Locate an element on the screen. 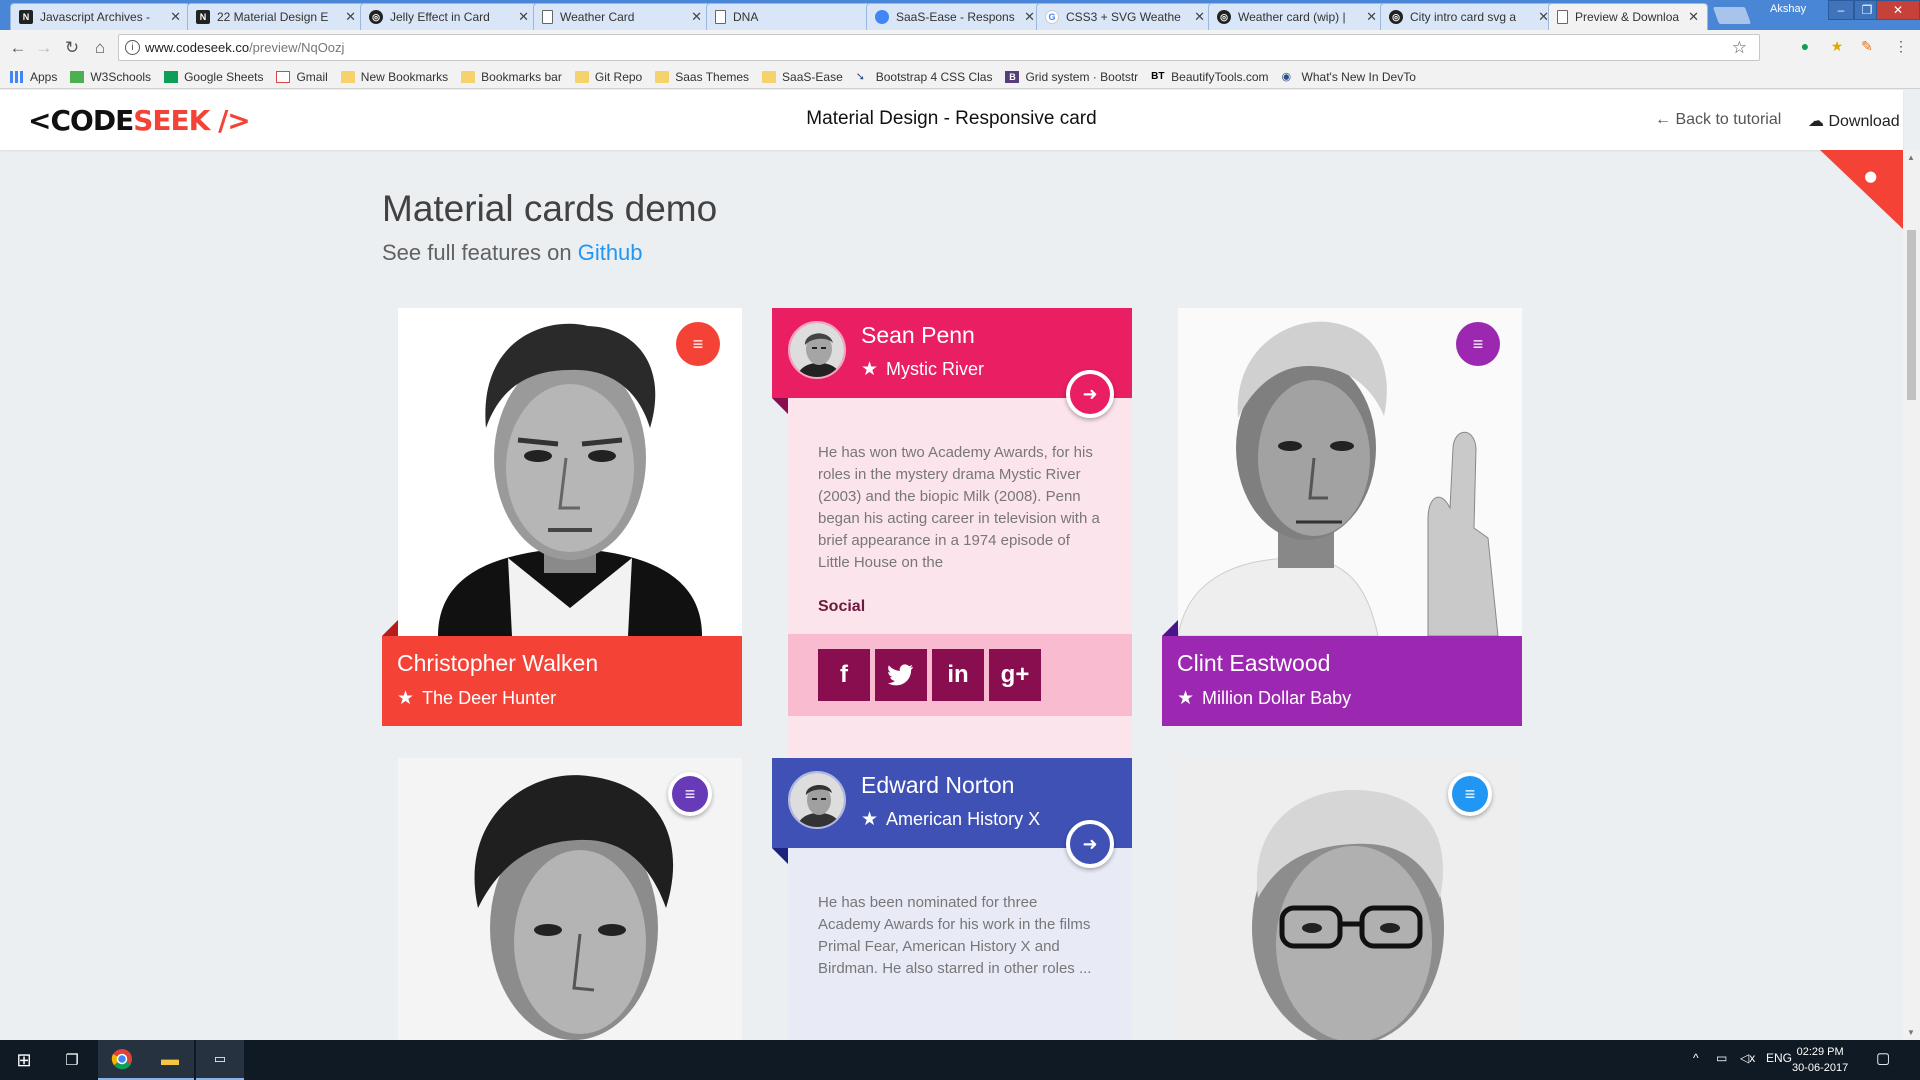 The width and height of the screenshot is (1920, 1080). home-icon: ⌂ is located at coordinates (100, 48).